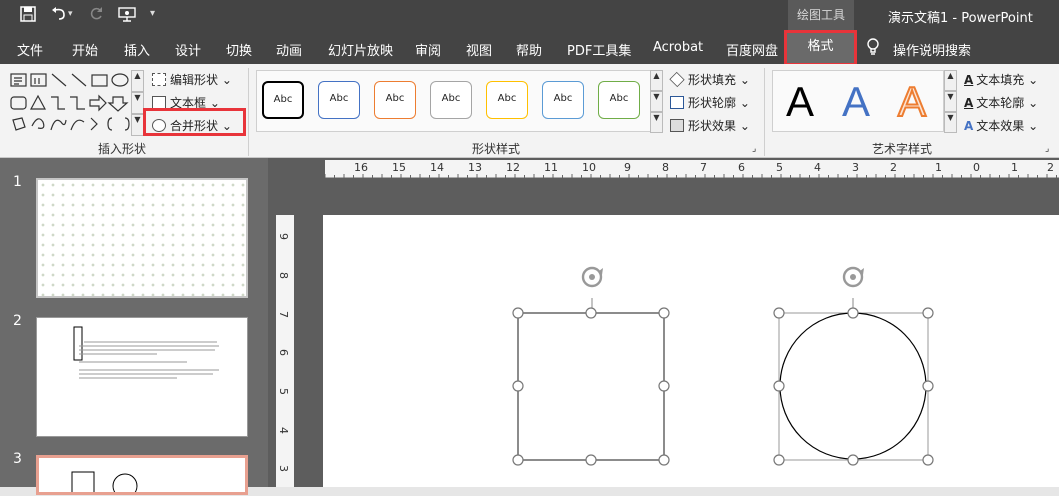  Describe the element at coordinates (950, 101) in the screenshot. I see `wordart-scroll-down: ▼` at that location.